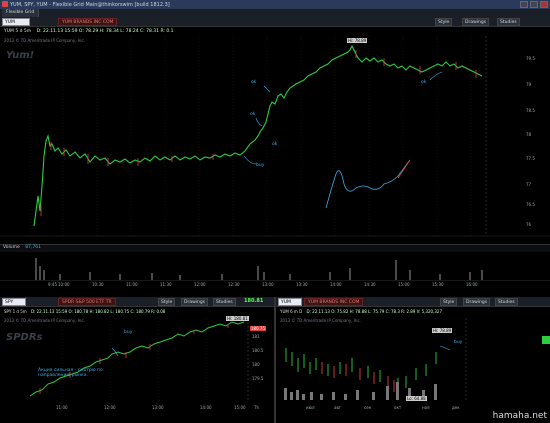 The width and height of the screenshot is (550, 423). Describe the element at coordinates (449, 302) in the screenshot. I see `yum-daily-style-button: Style` at that location.